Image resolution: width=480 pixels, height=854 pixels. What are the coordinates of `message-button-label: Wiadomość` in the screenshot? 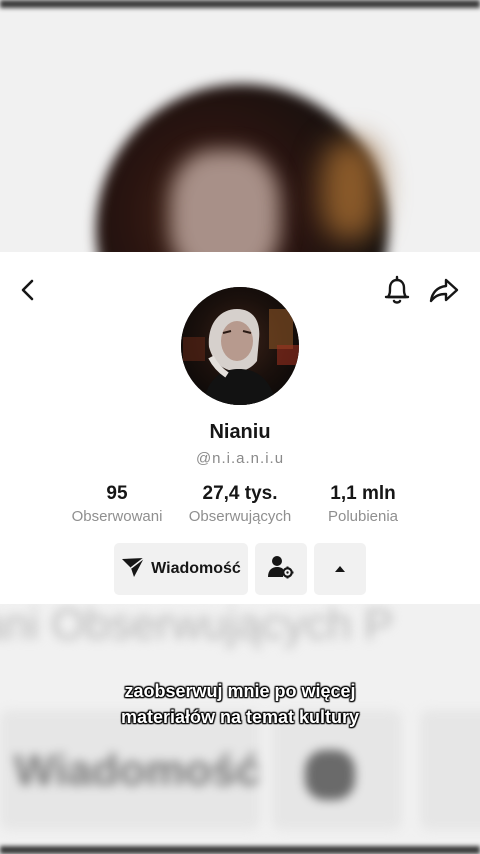 It's located at (196, 568).